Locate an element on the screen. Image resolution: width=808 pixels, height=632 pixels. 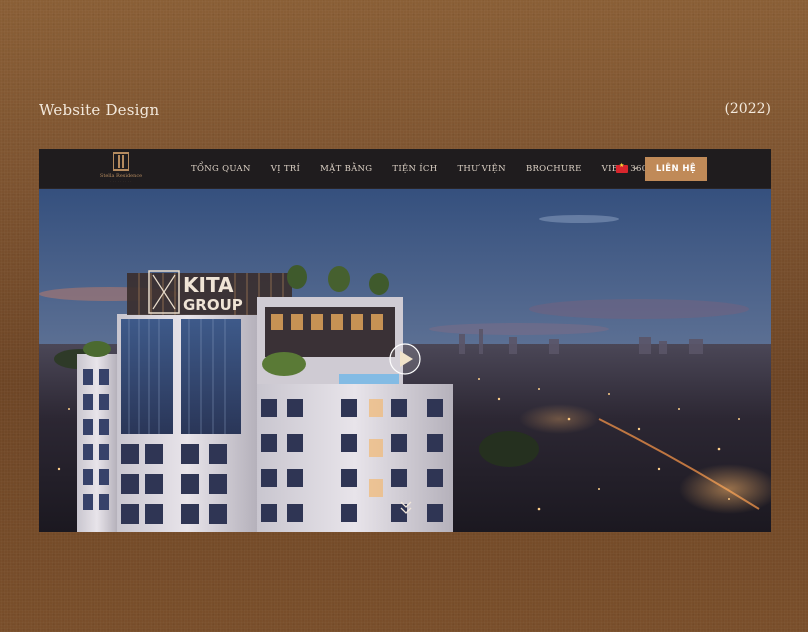
vn-flag-icon is located at coordinates (622, 167).